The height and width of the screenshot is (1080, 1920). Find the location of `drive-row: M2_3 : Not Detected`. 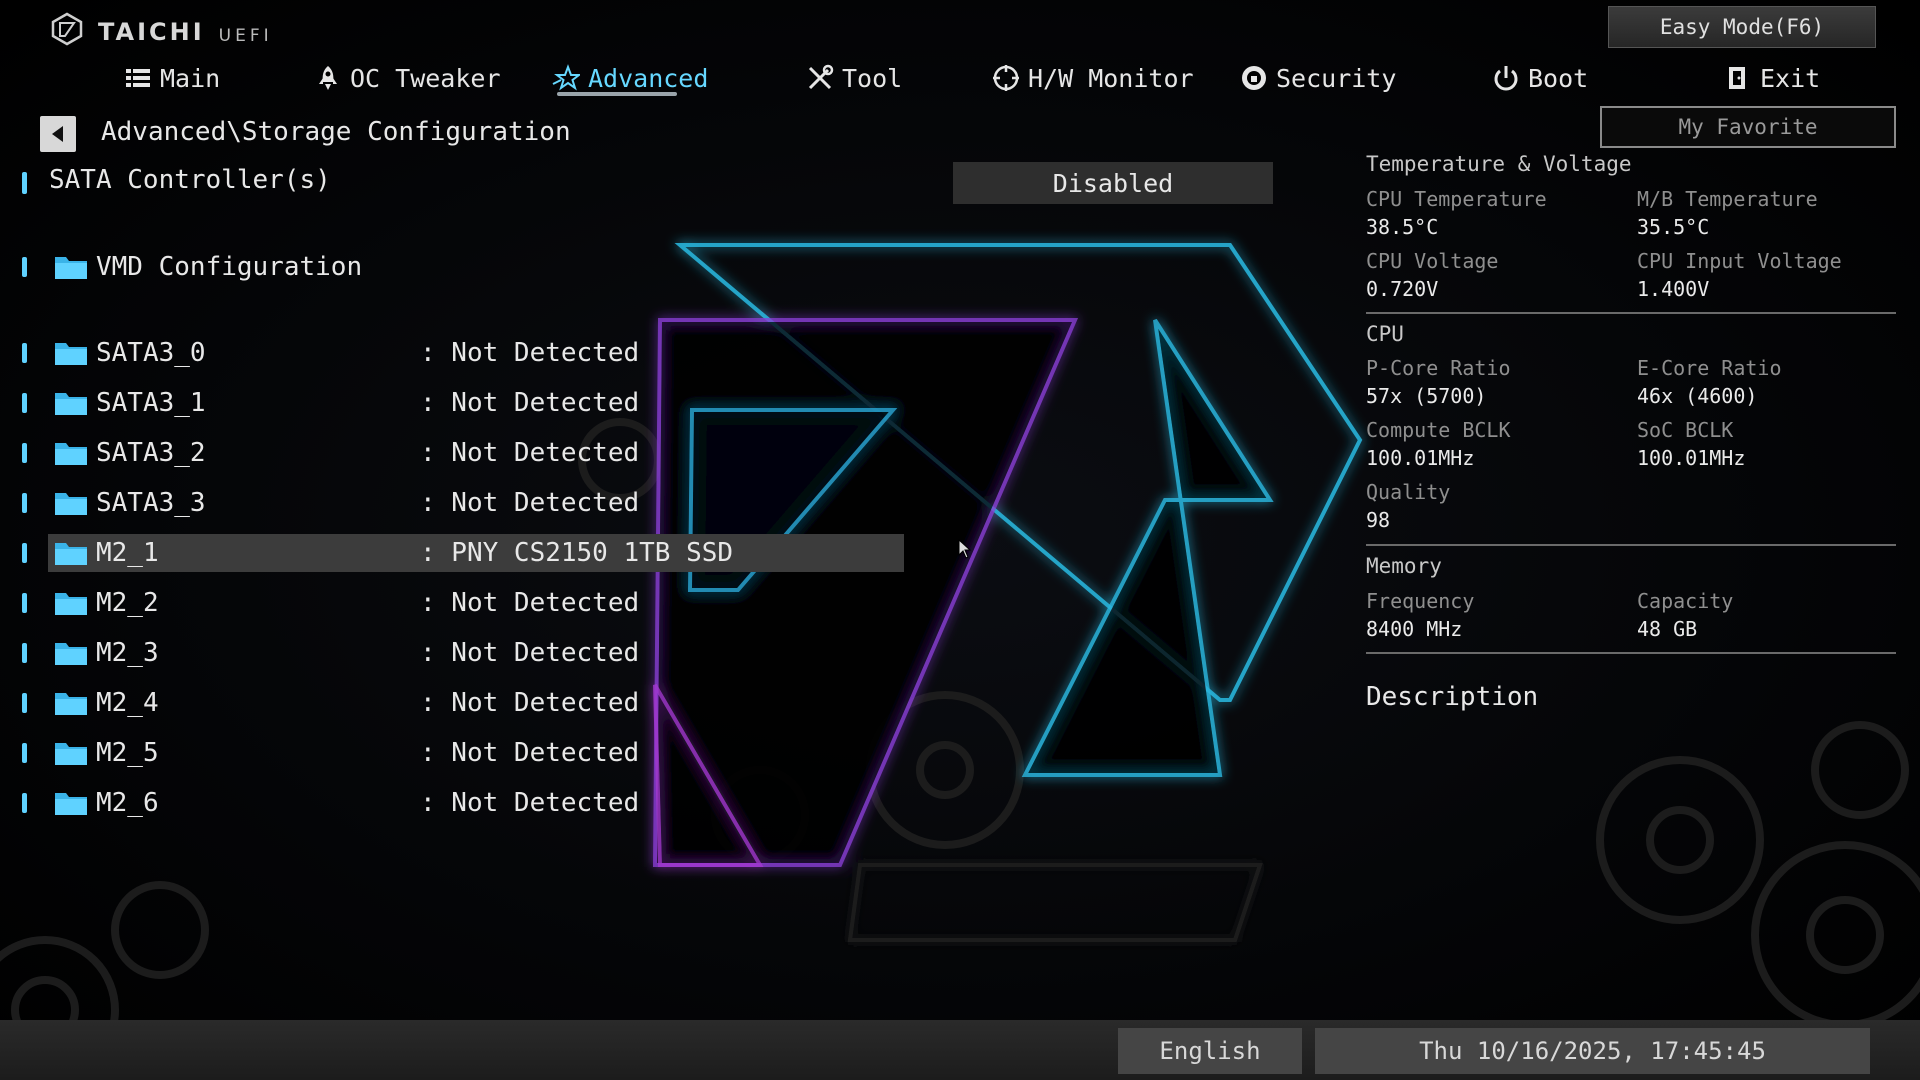

drive-row: M2_3 : Not Detected is located at coordinates (452, 653).